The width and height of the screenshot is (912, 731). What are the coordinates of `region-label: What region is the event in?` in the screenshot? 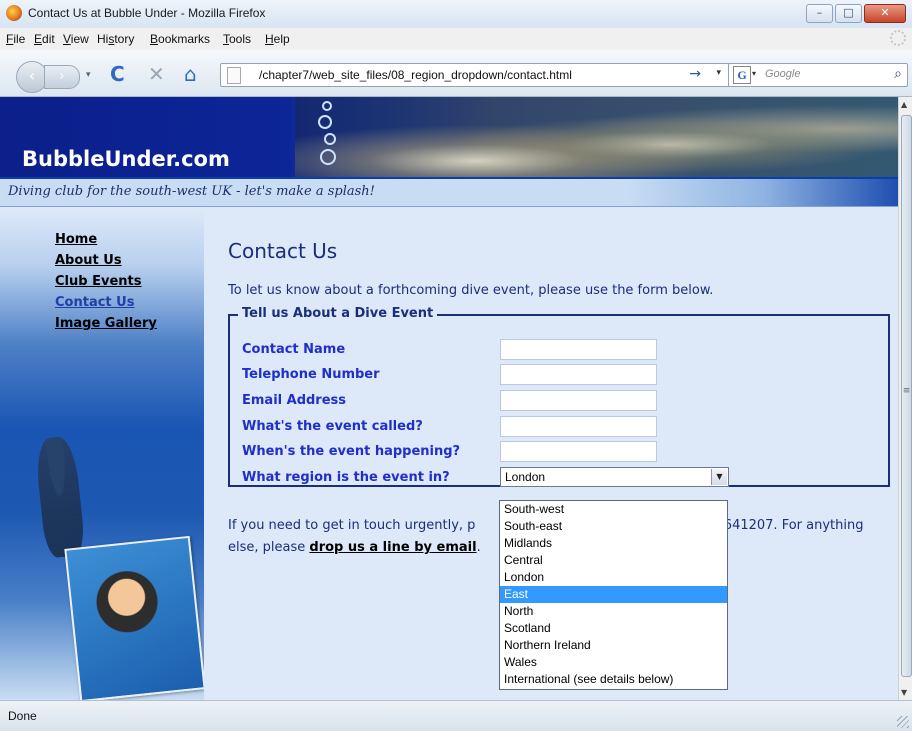 It's located at (346, 477).